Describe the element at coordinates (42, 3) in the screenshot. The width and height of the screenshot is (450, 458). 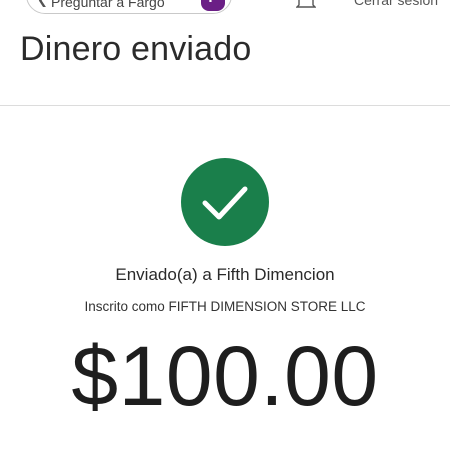
I see `chevron-left-icon: ❮` at that location.